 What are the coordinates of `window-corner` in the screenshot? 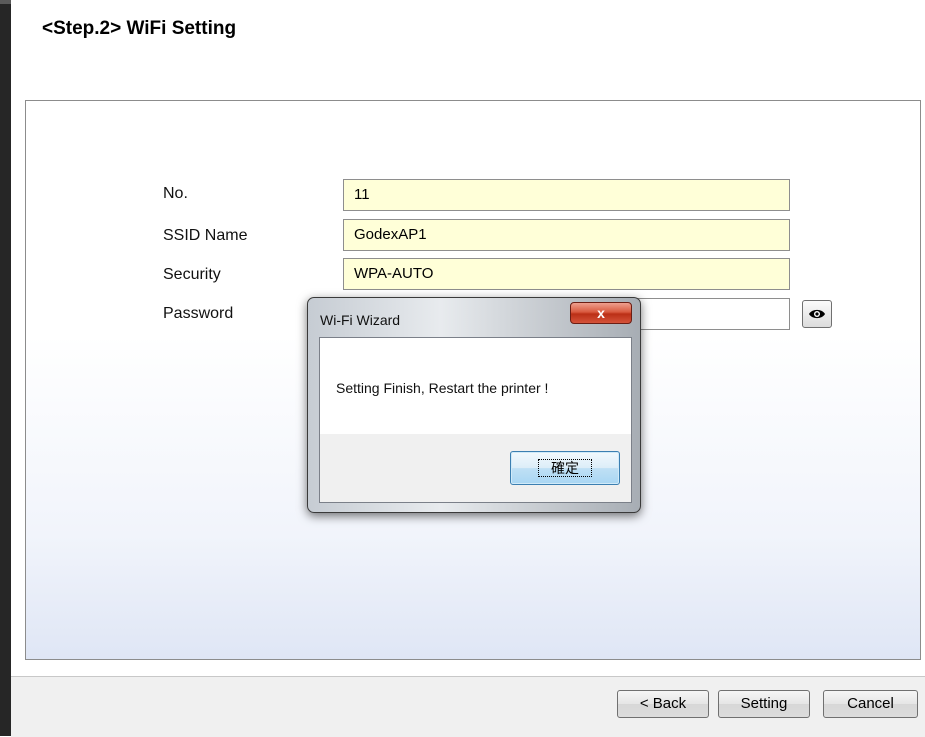 It's located at (5, 2).